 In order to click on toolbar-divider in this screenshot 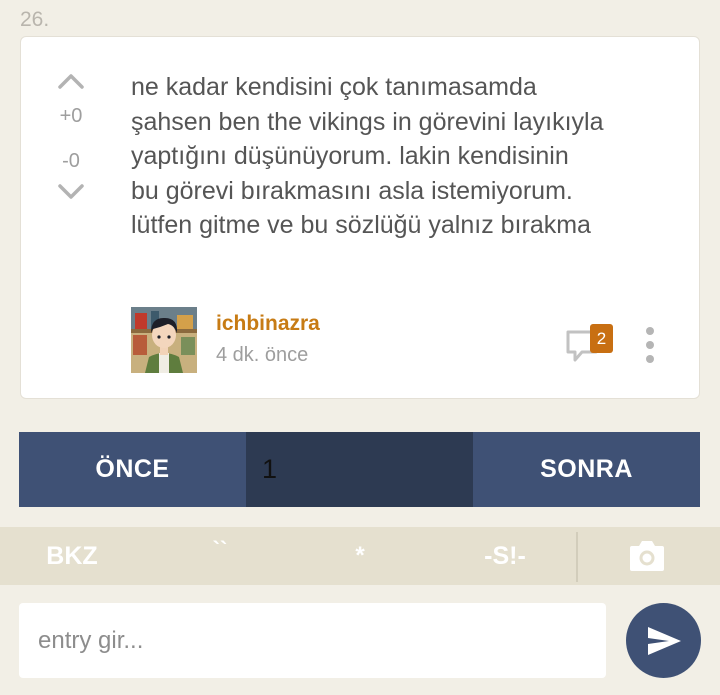, I will do `click(577, 557)`.